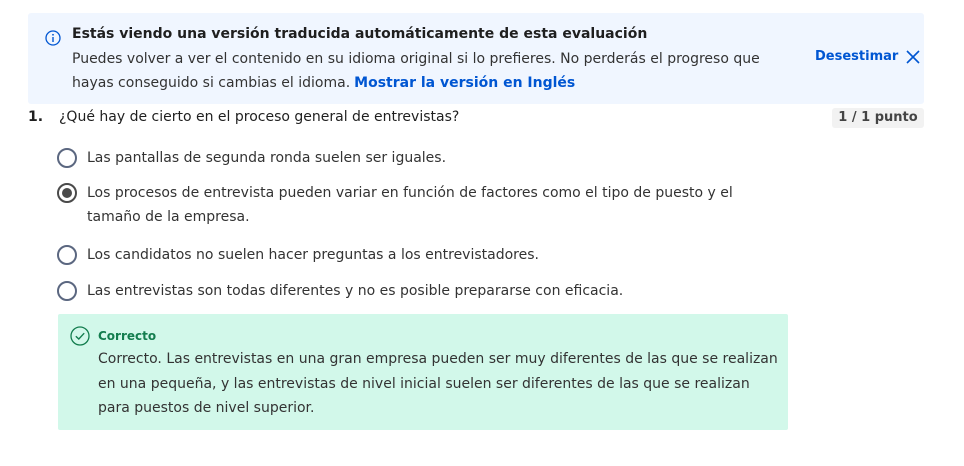 This screenshot has height=466, width=964. I want to click on close-icon, so click(913, 56).